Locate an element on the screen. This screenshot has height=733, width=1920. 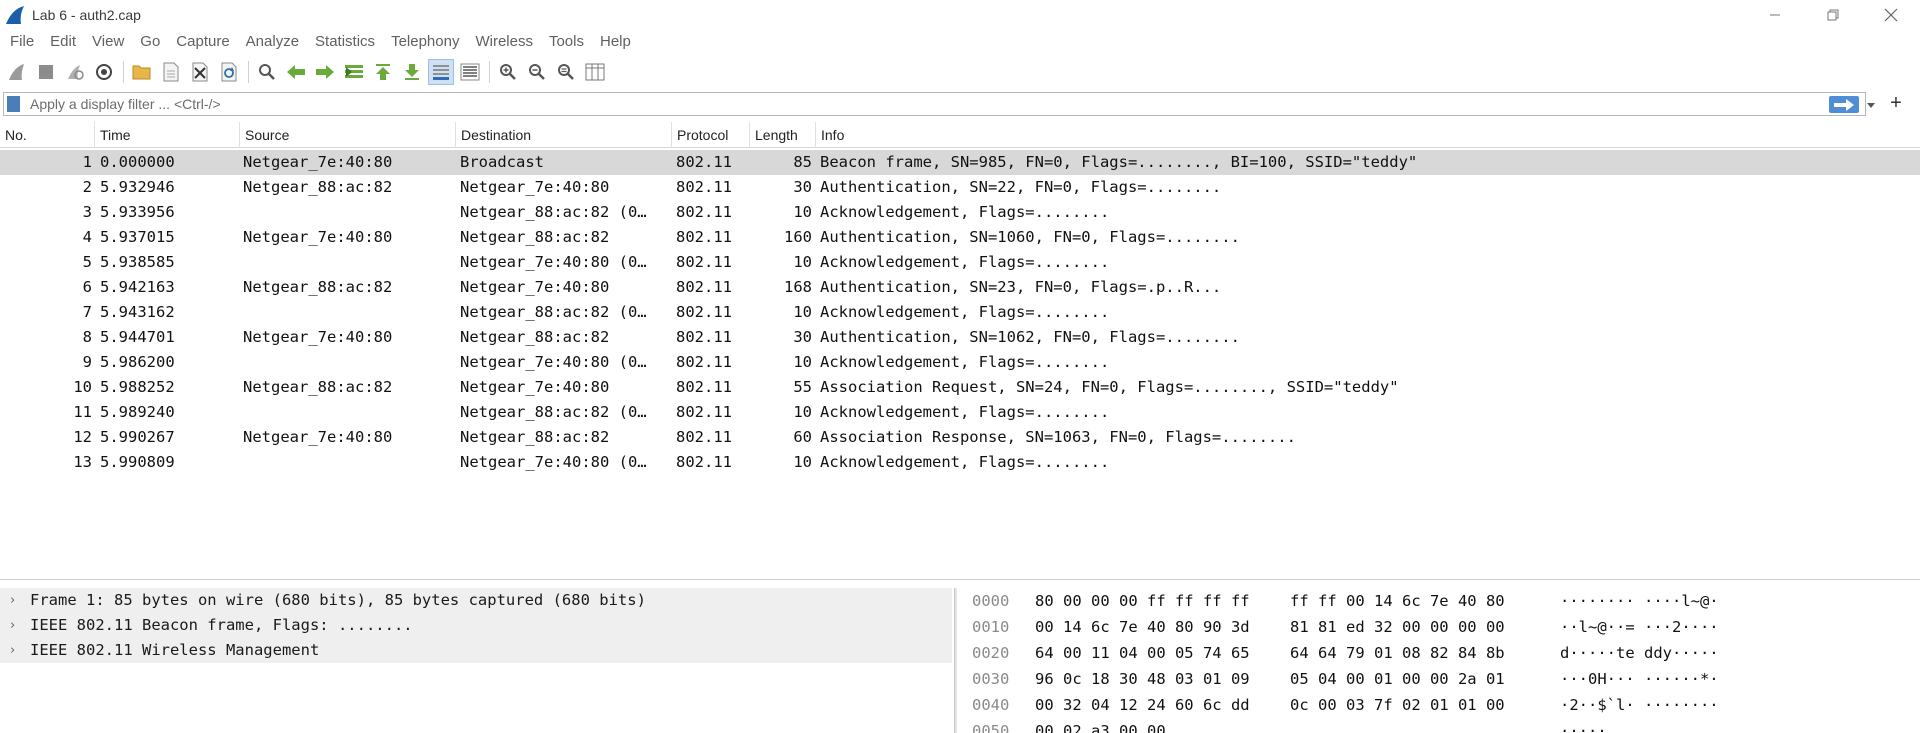
column-header-protocol: Protocol is located at coordinates (711, 135).